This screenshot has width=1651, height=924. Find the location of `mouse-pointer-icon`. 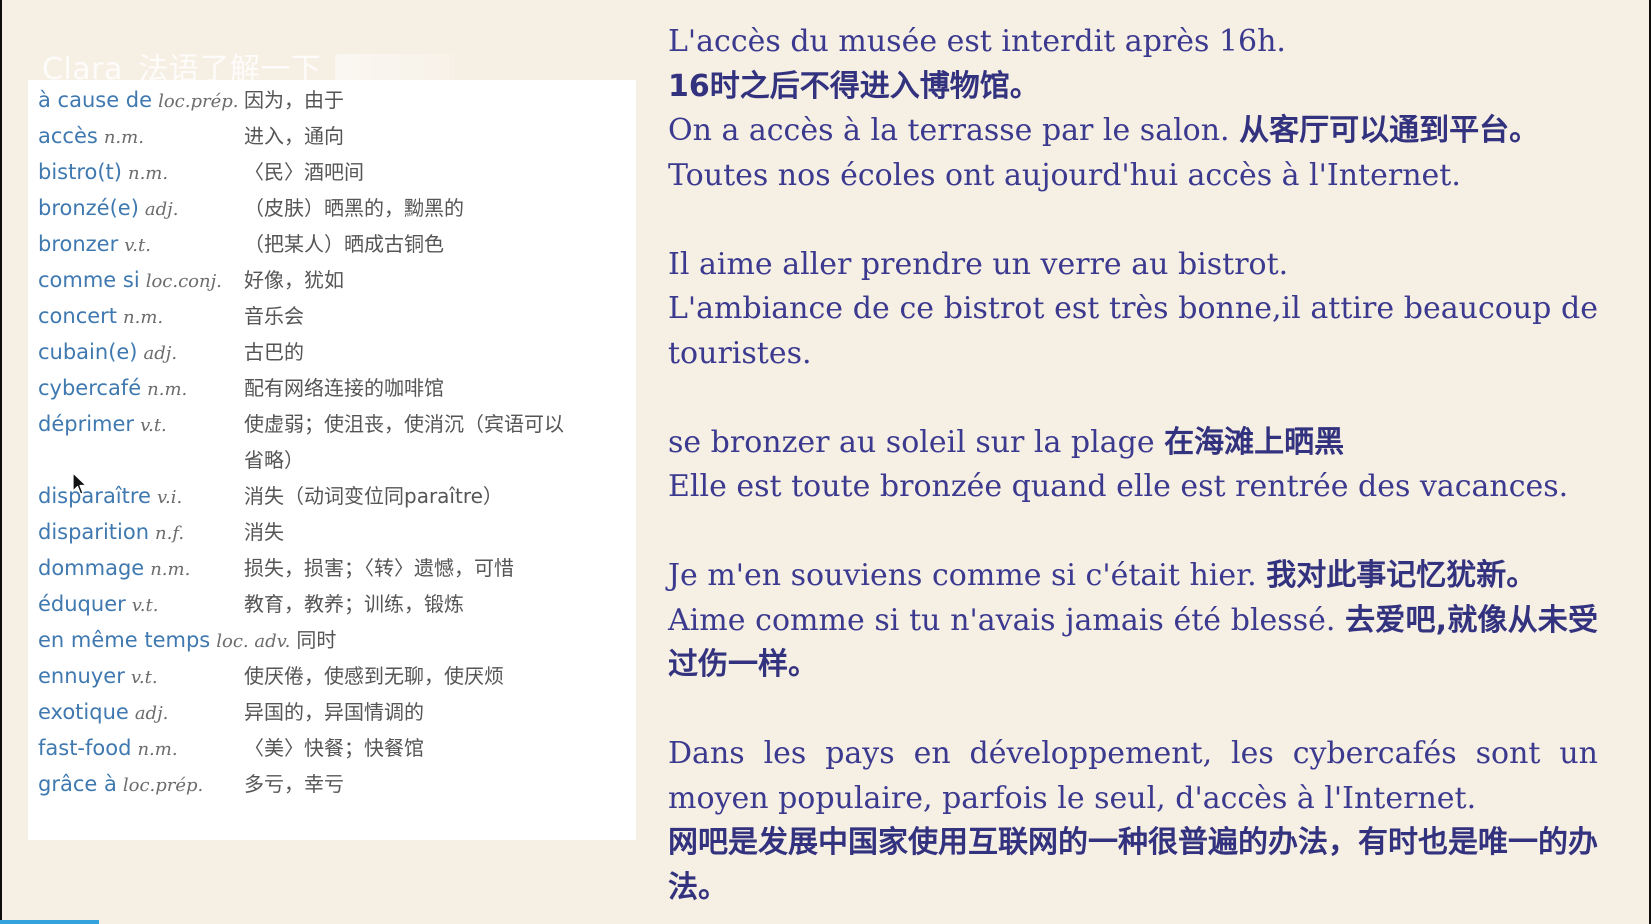

mouse-pointer-icon is located at coordinates (79, 483).